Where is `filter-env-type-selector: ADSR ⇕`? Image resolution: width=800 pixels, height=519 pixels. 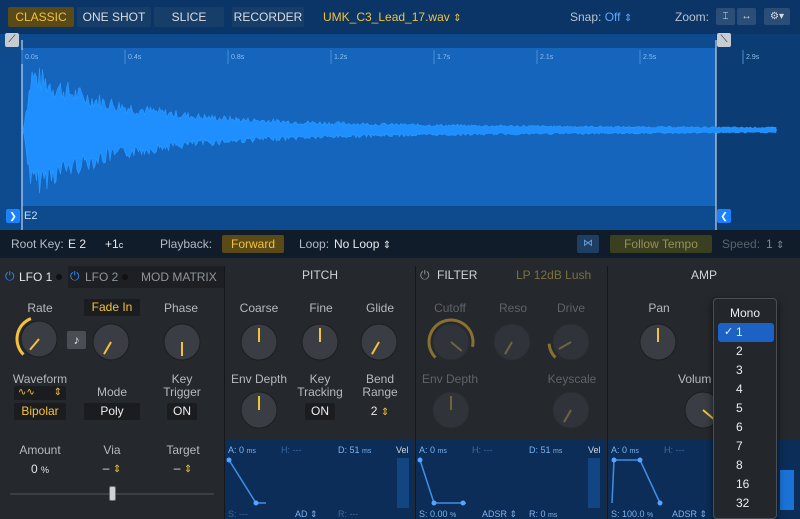
filter-env-type-selector: ADSR ⇕ is located at coordinates (499, 514).